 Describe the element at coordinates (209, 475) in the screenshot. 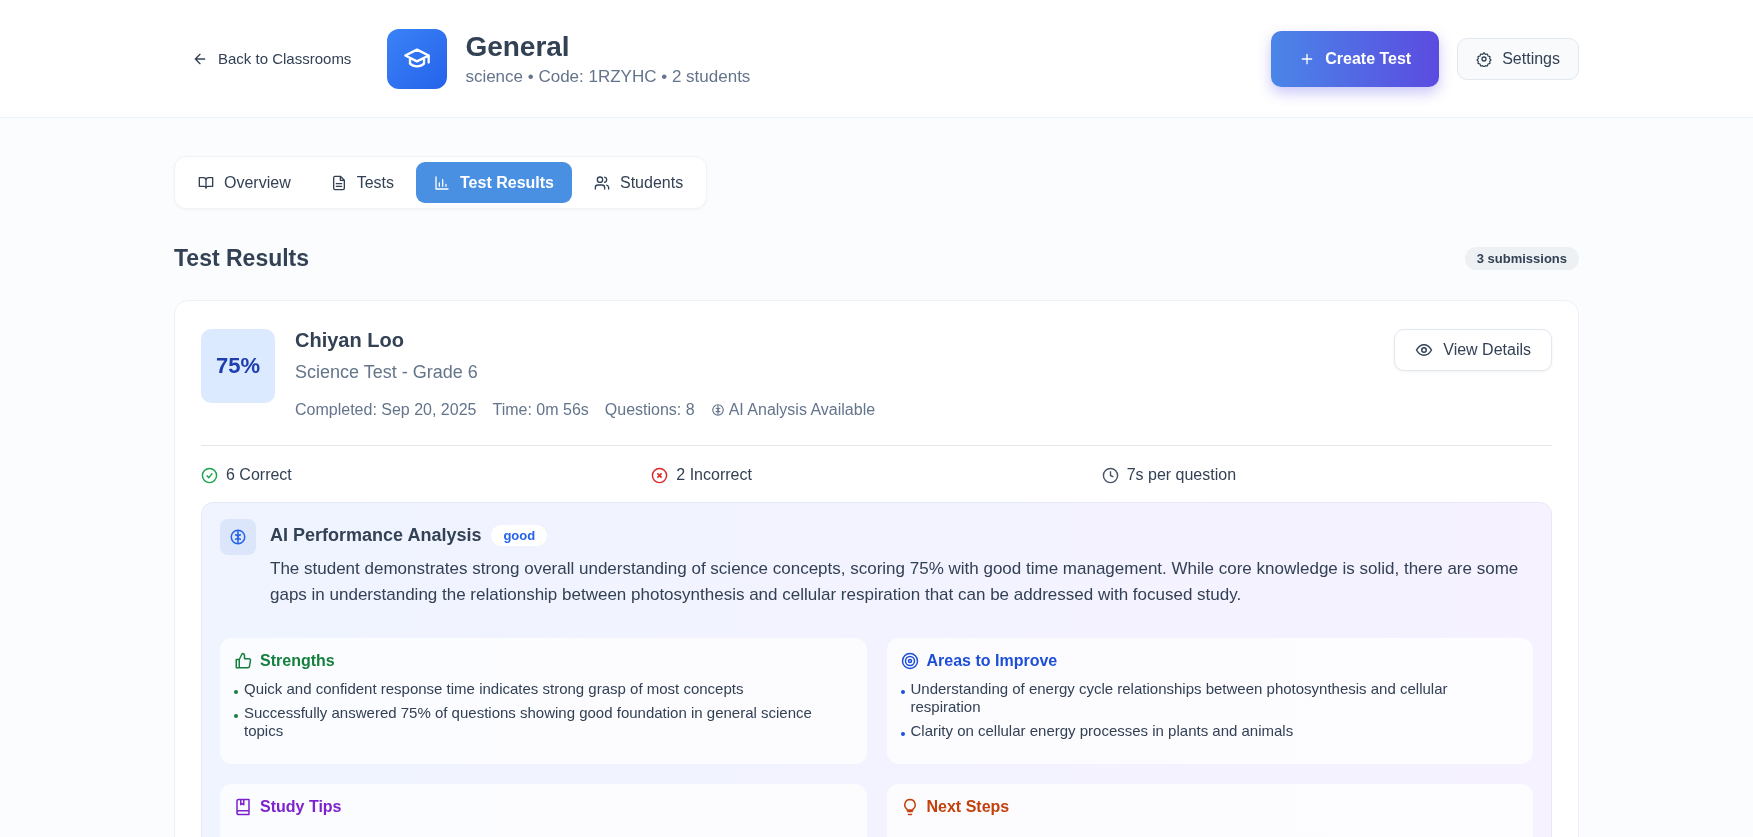

I see `check-circle-icon` at that location.